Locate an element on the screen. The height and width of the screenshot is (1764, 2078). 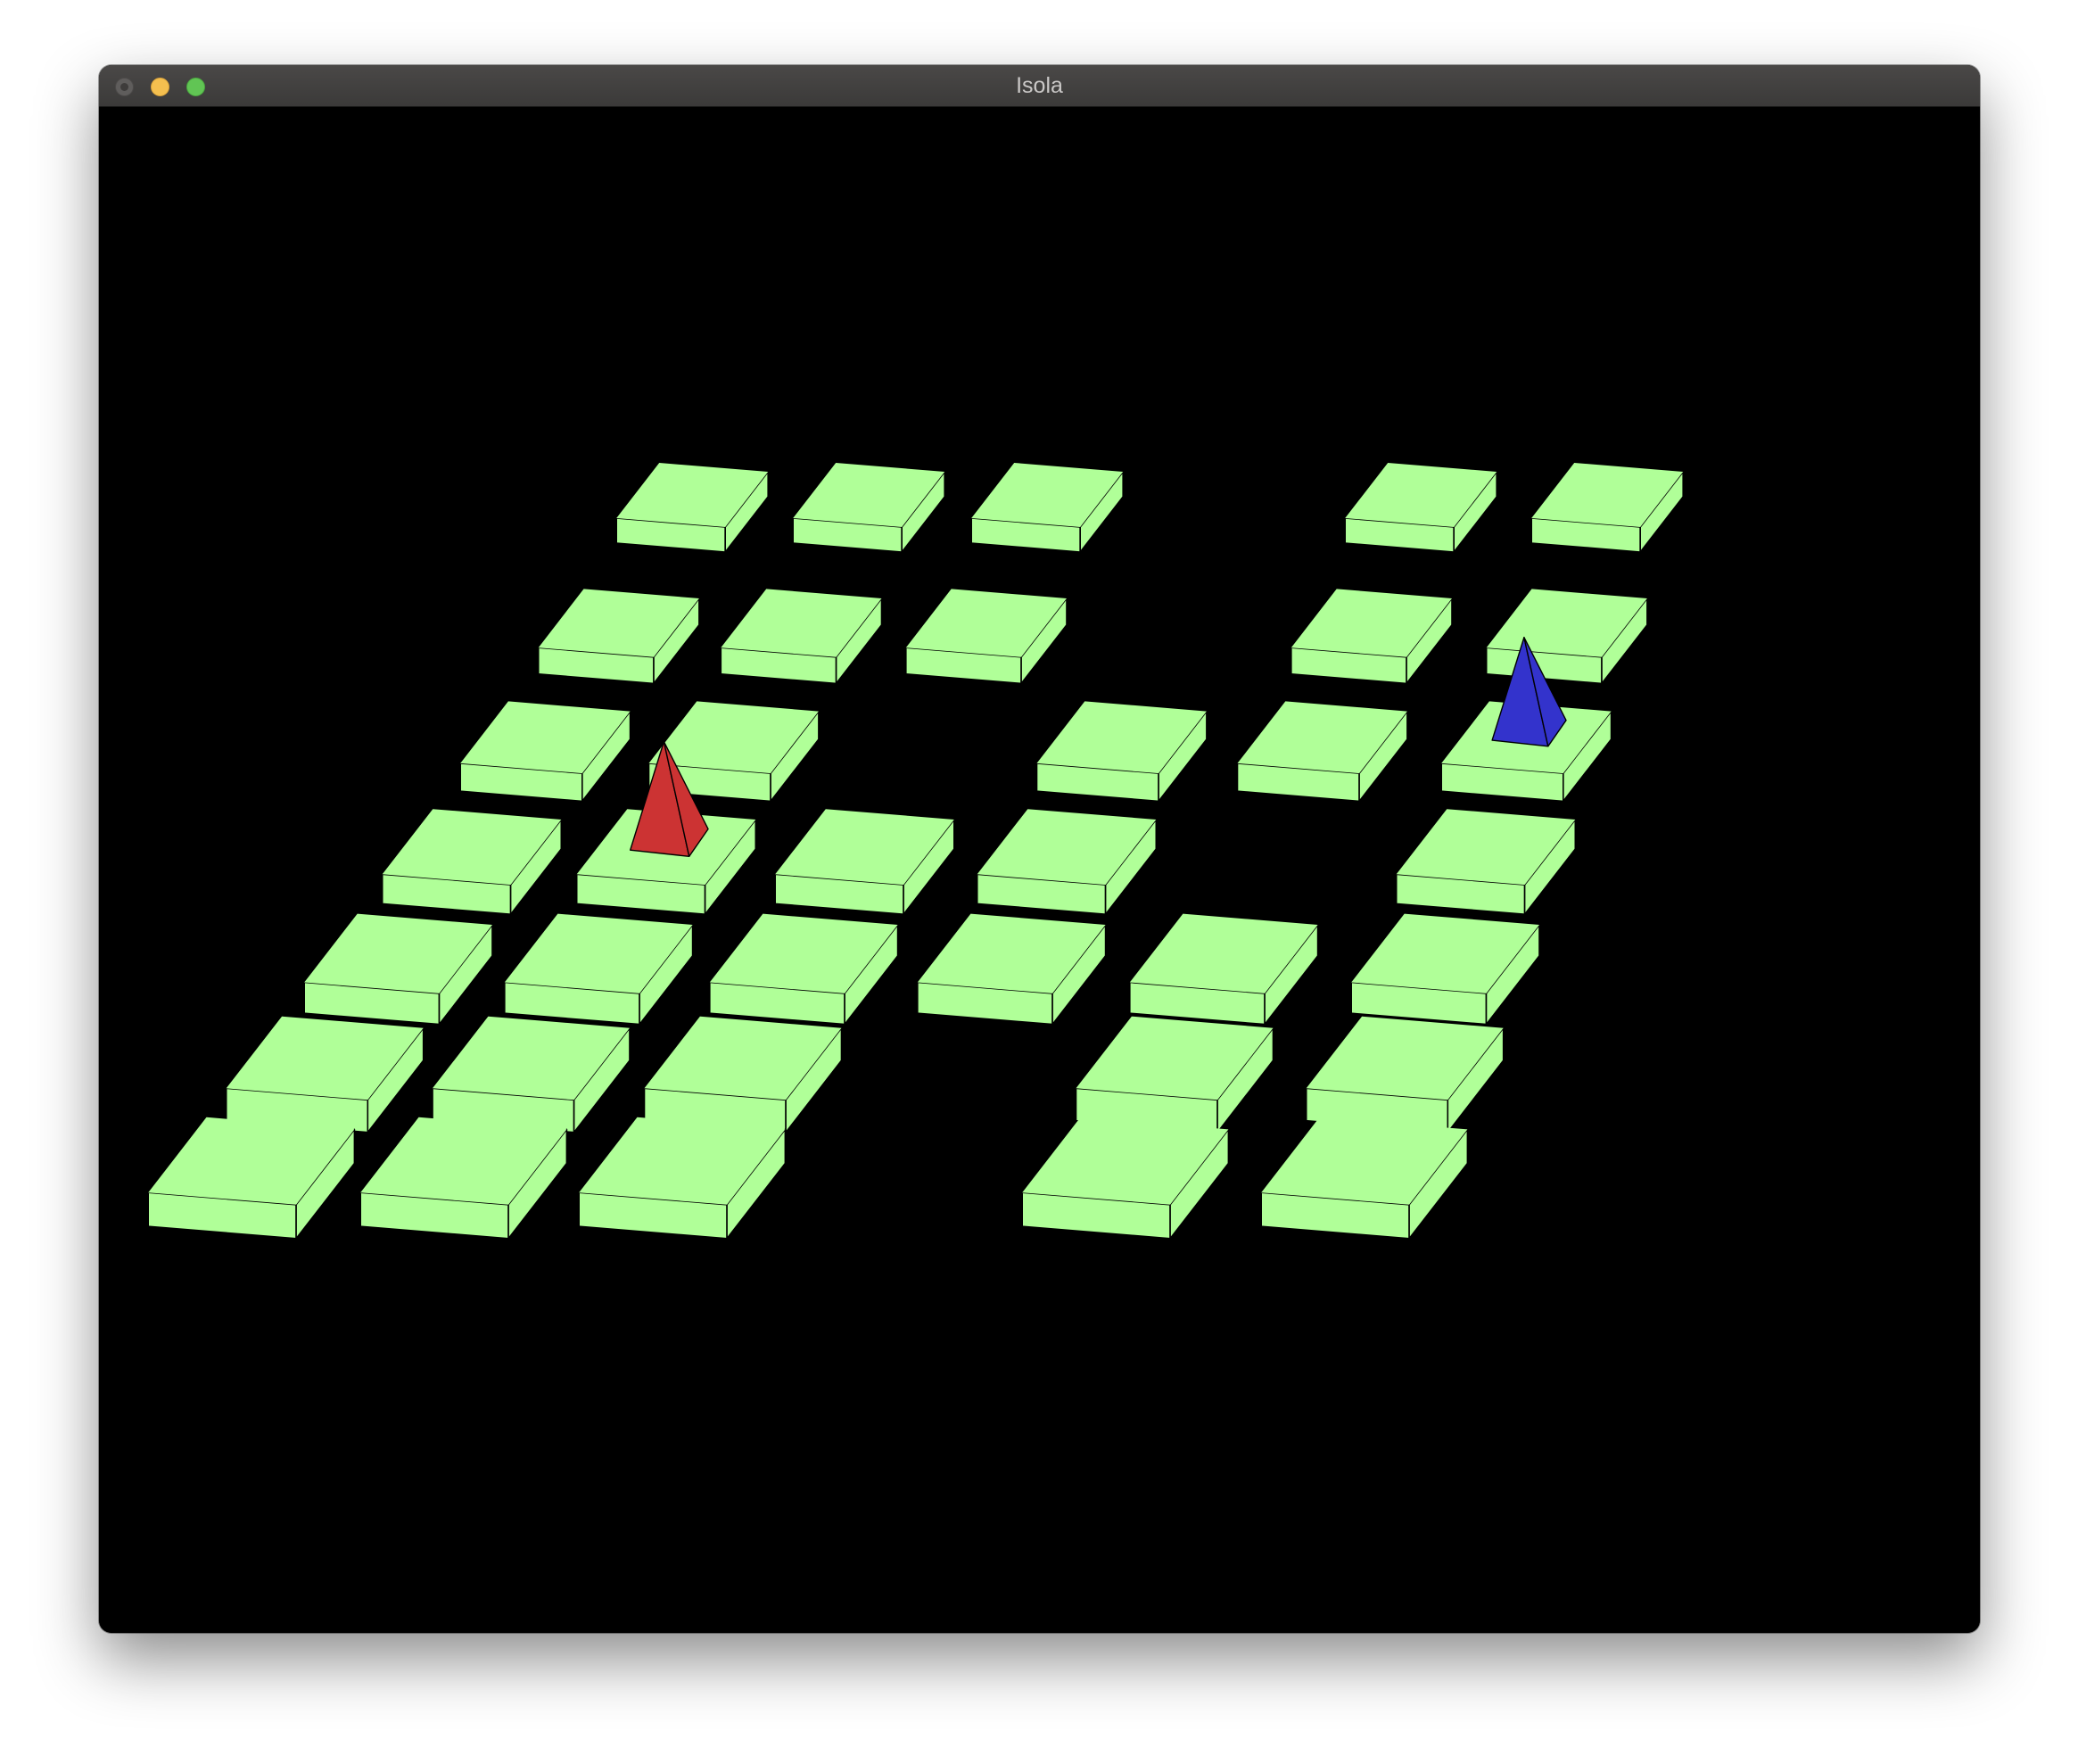
window-title: Isola is located at coordinates (1039, 85).